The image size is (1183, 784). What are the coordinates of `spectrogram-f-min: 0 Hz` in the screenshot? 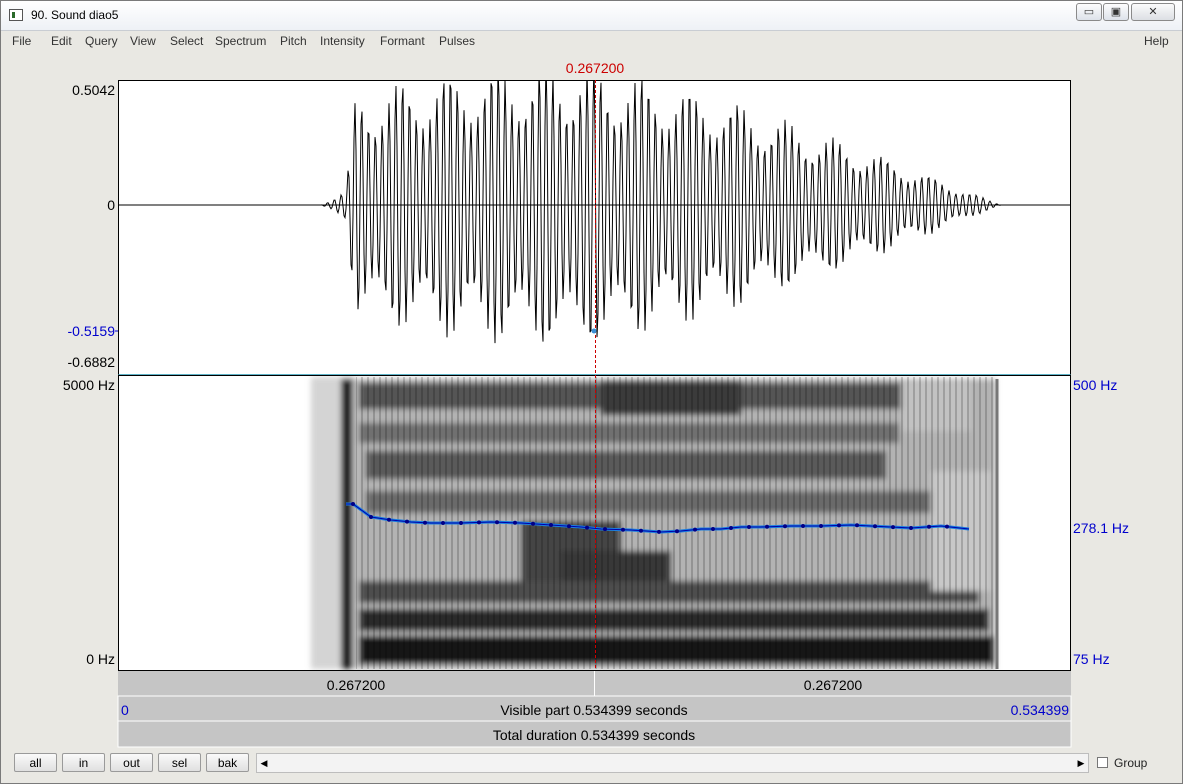 It's located at (100, 659).